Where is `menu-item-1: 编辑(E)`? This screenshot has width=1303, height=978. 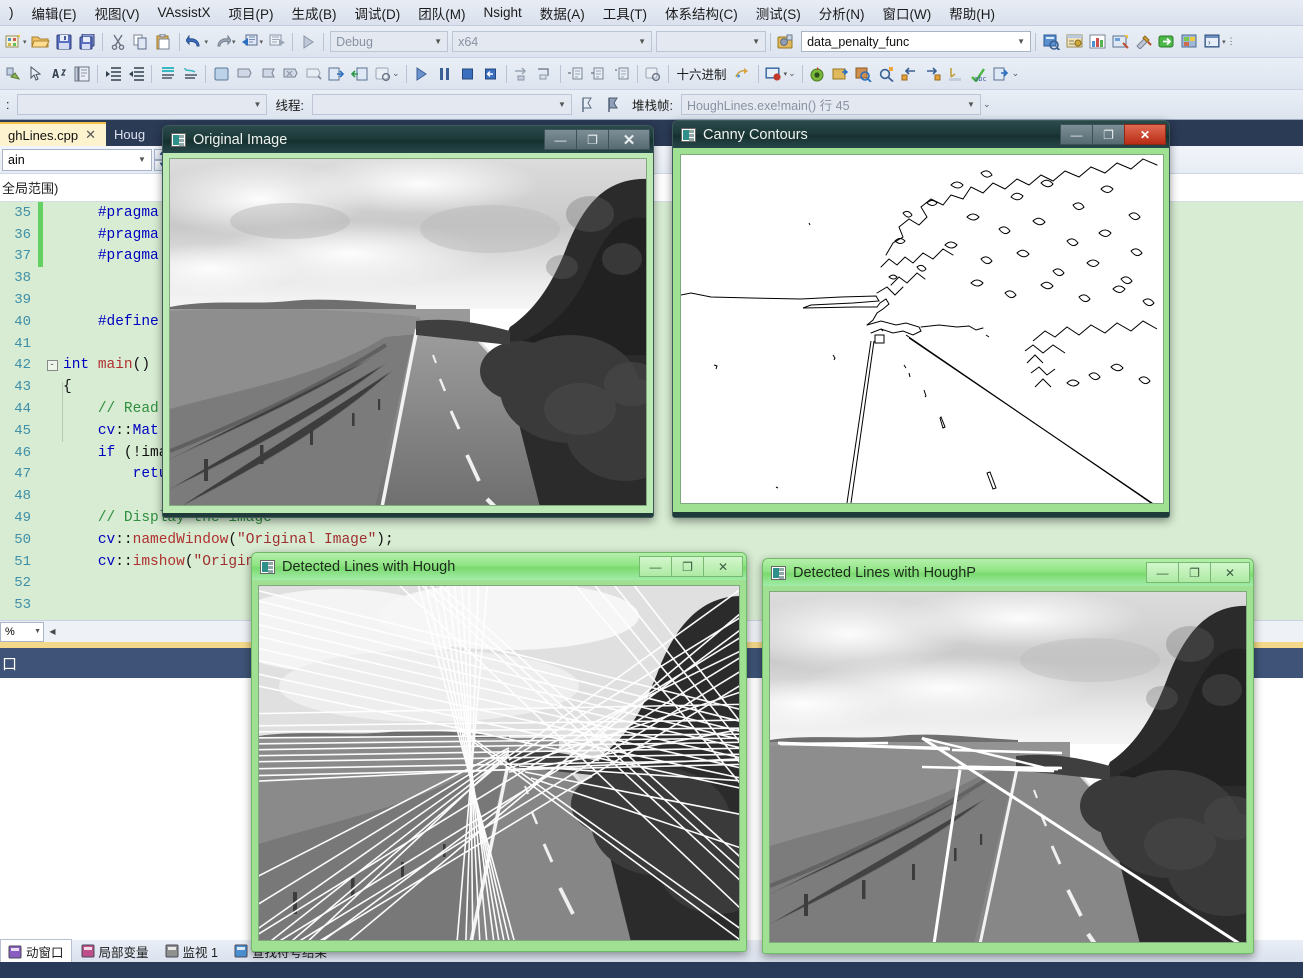
menu-item-1: 编辑(E) is located at coordinates (54, 13).